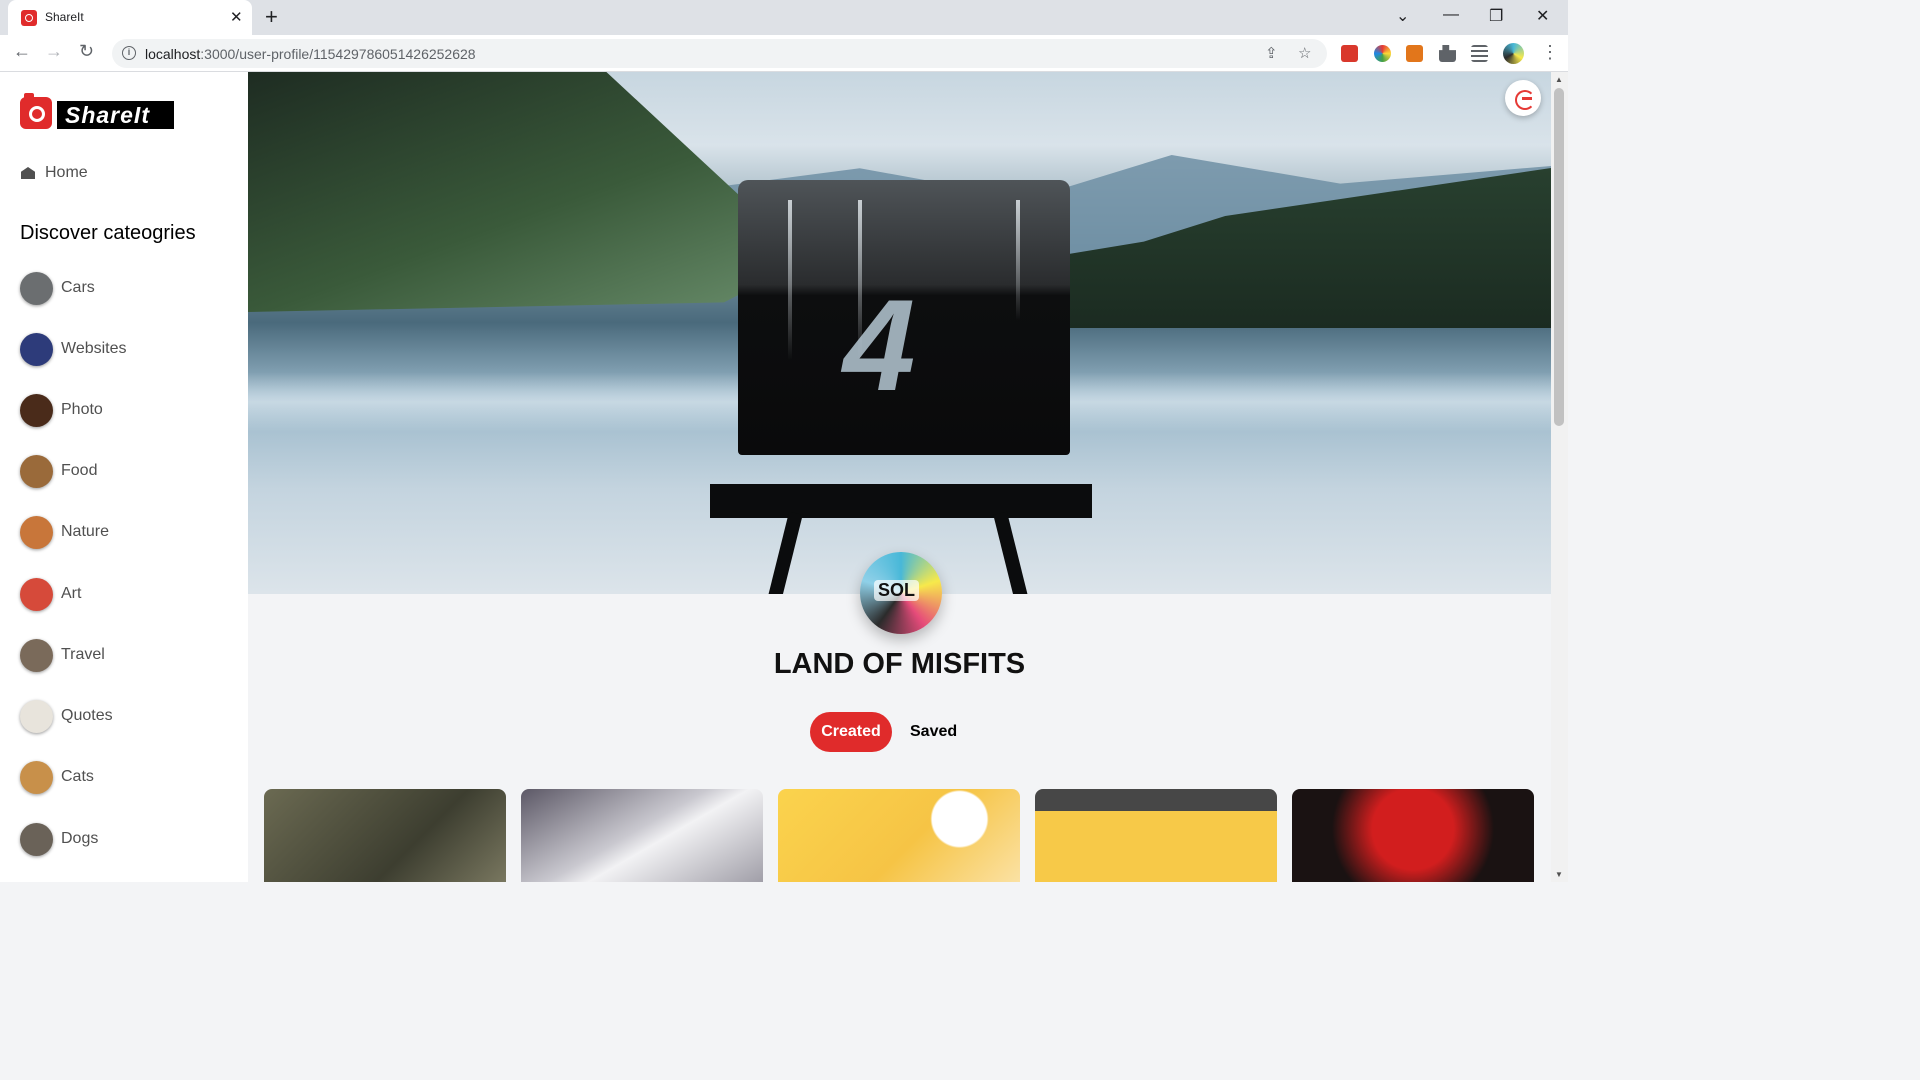 The image size is (1920, 1080). I want to click on tab-title: ShareIt, so click(64, 17).